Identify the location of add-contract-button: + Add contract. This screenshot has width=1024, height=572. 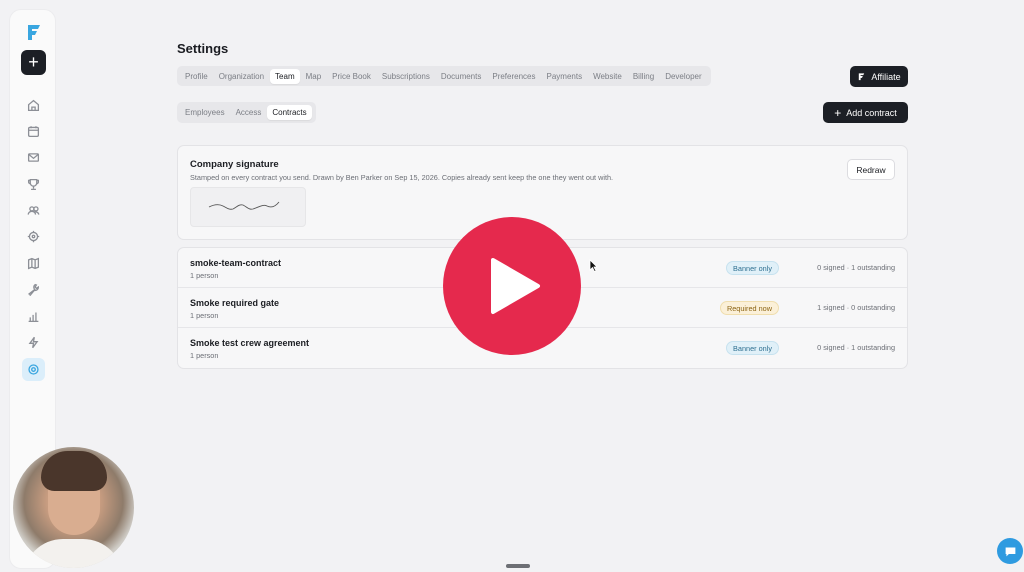
(865, 112).